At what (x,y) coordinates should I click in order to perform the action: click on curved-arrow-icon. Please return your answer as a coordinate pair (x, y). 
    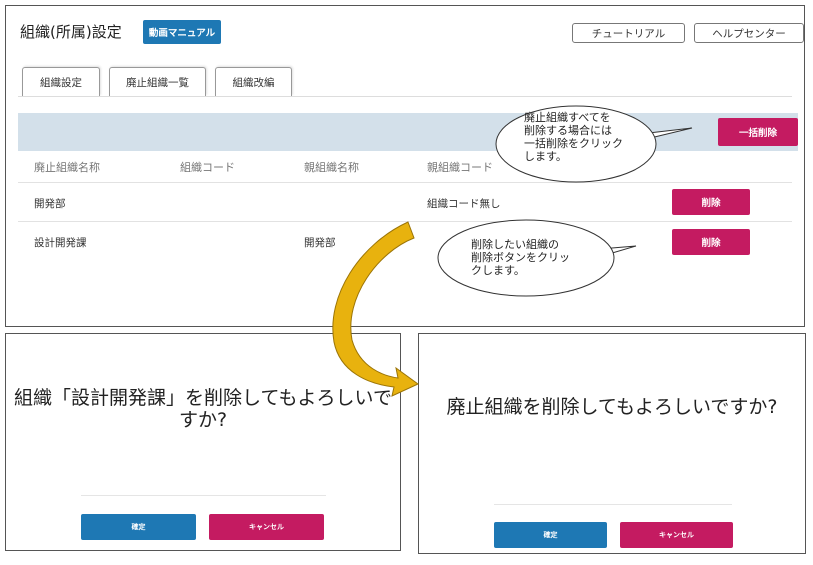
    Looking at the image, I should click on (375, 309).